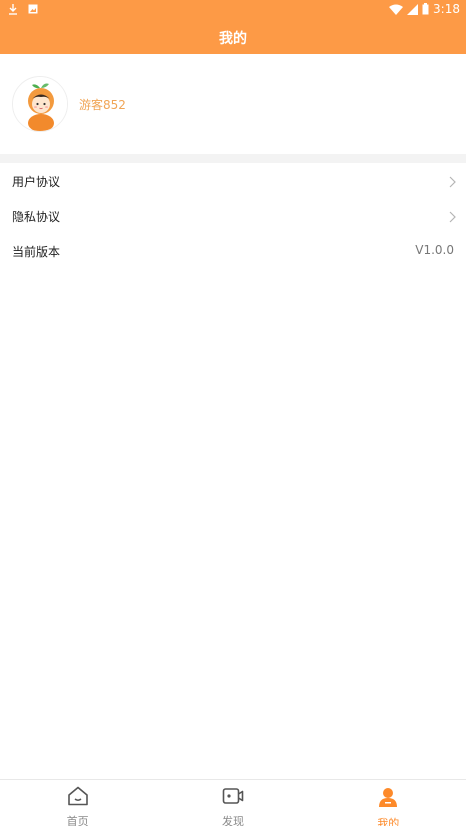 Image resolution: width=466 pixels, height=826 pixels. What do you see at coordinates (13, 9) in the screenshot?
I see `download-icon` at bounding box center [13, 9].